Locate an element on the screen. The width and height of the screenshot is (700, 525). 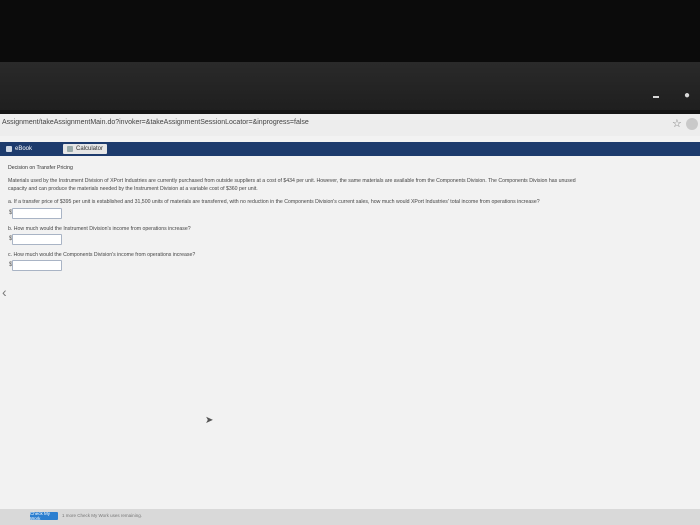
browser-tab-bar is located at coordinates (350, 86).